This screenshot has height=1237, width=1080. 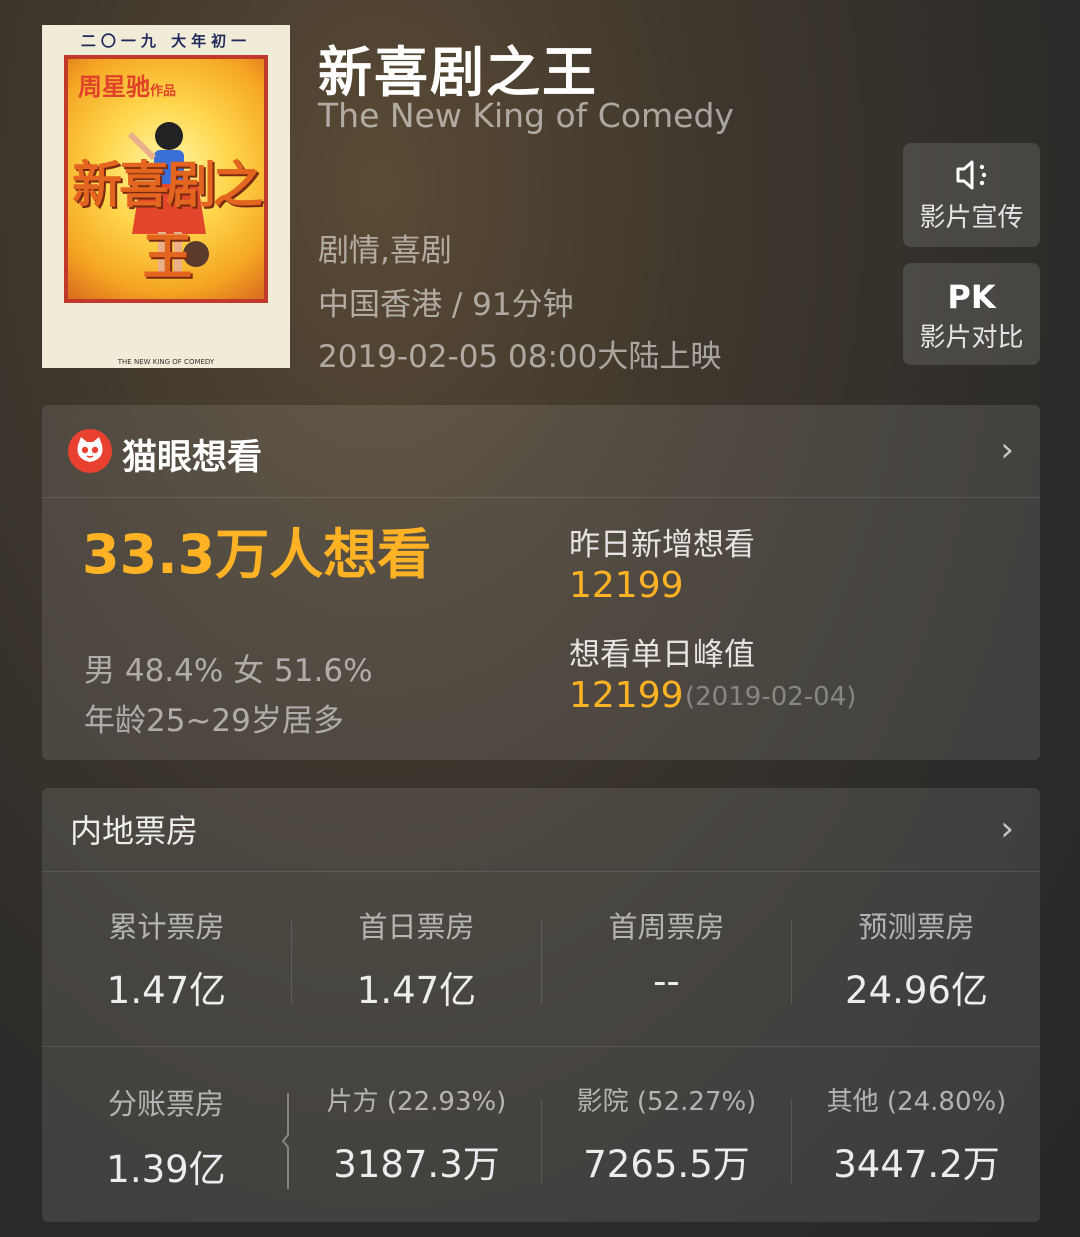 I want to click on speaker-icon, so click(x=971, y=177).